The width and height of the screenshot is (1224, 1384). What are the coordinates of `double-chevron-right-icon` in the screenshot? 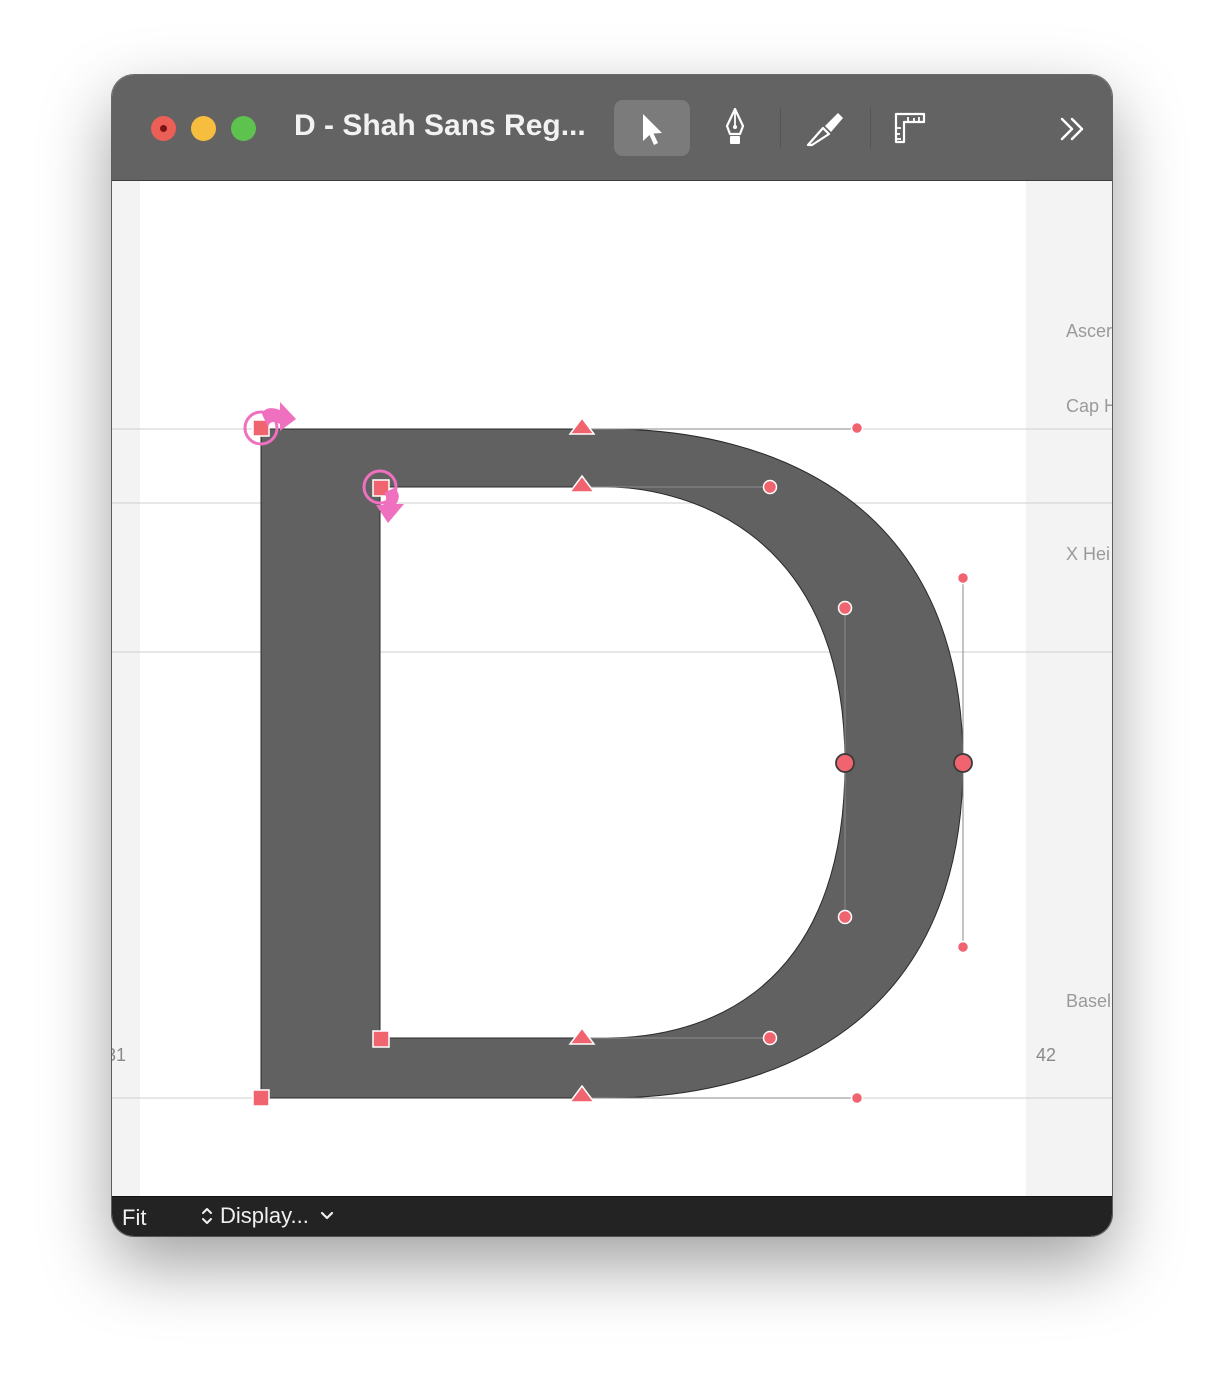 It's located at (1072, 129).